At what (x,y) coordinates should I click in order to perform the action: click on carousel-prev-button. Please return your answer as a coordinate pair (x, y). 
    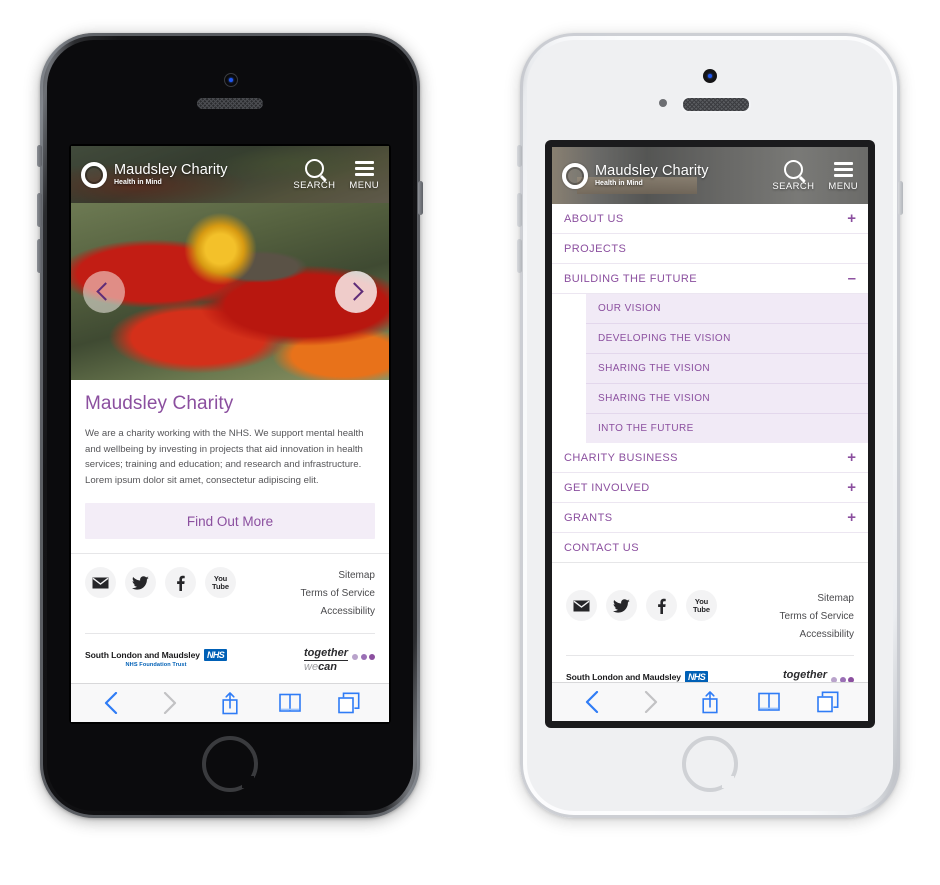
    Looking at the image, I should click on (104, 291).